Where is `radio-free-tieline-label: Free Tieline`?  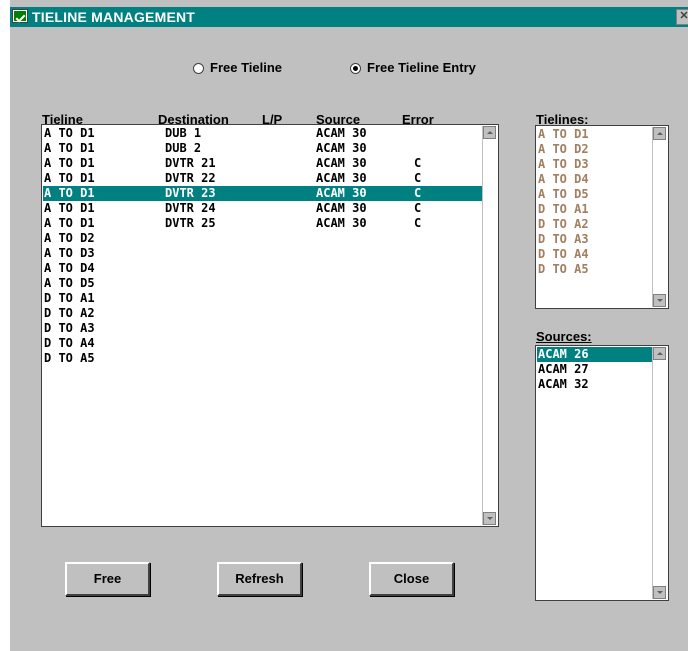 radio-free-tieline-label: Free Tieline is located at coordinates (246, 67).